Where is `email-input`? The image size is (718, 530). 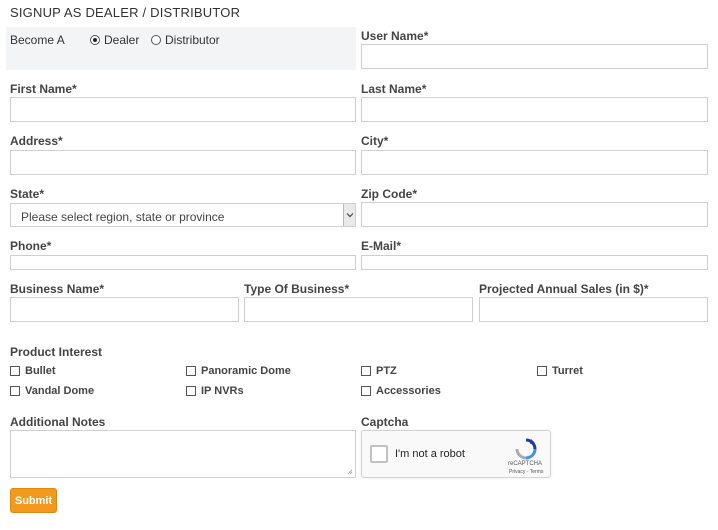
email-input is located at coordinates (534, 262).